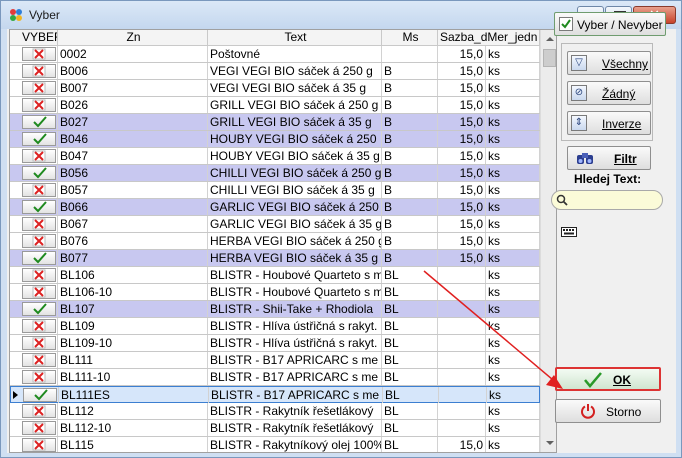  What do you see at coordinates (609, 123) in the screenshot?
I see `invert-button: ⇕ Inverze` at bounding box center [609, 123].